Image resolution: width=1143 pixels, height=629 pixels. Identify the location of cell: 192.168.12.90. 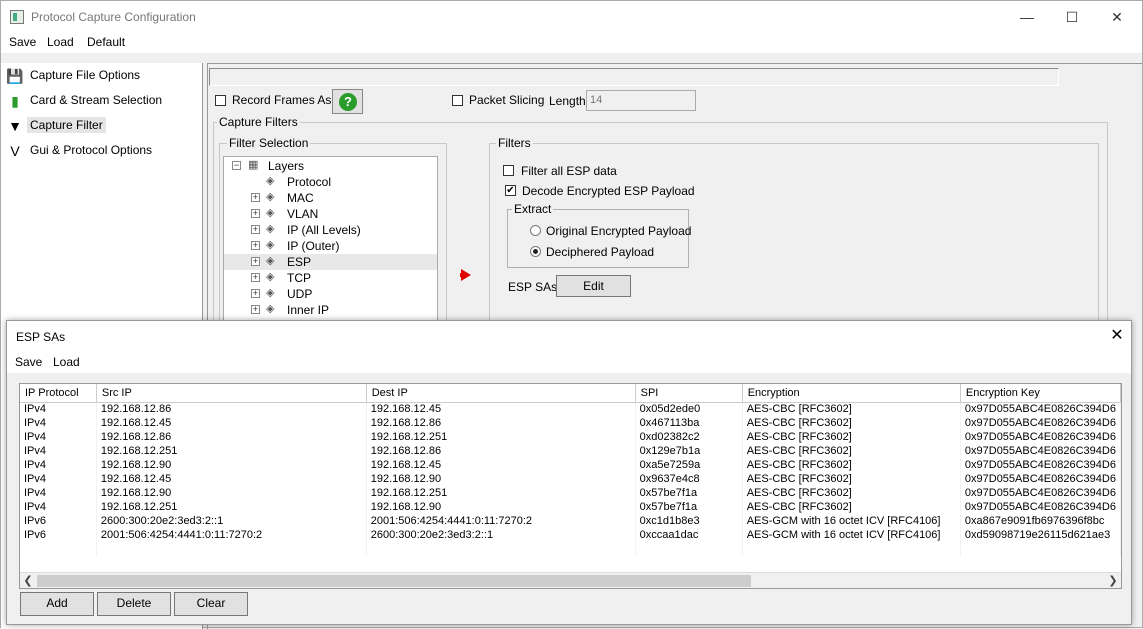
(501, 507).